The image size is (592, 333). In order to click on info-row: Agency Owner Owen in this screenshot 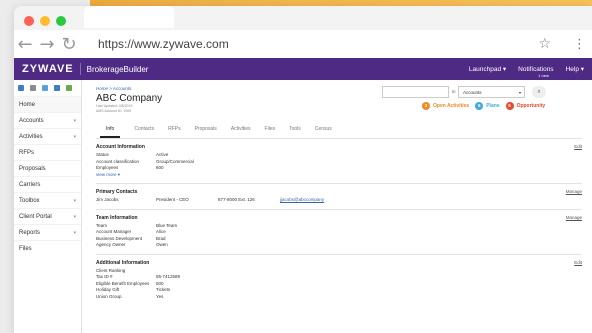, I will do `click(132, 244)`.